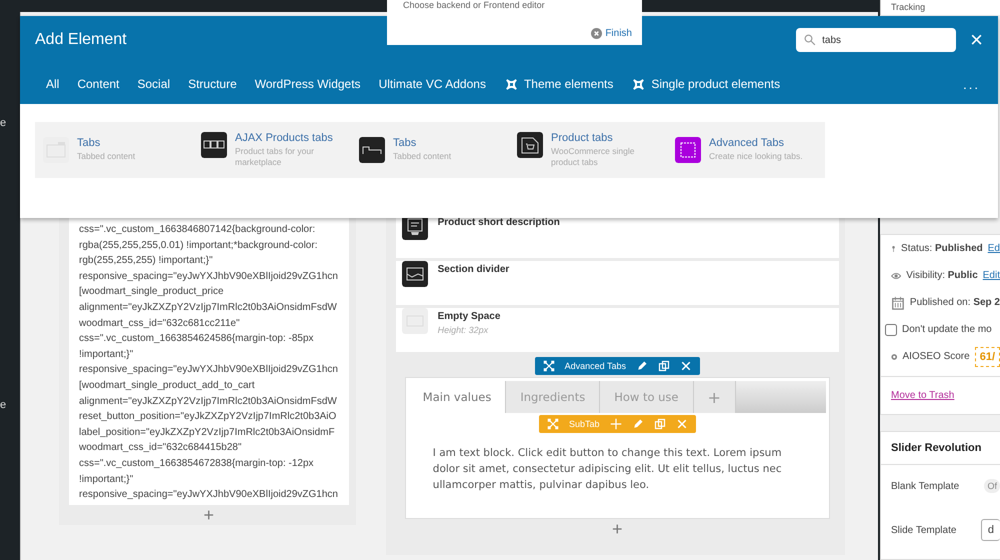 This screenshot has width=1000, height=560. What do you see at coordinates (940, 448) in the screenshot?
I see `panel-title: Slider Revolution` at bounding box center [940, 448].